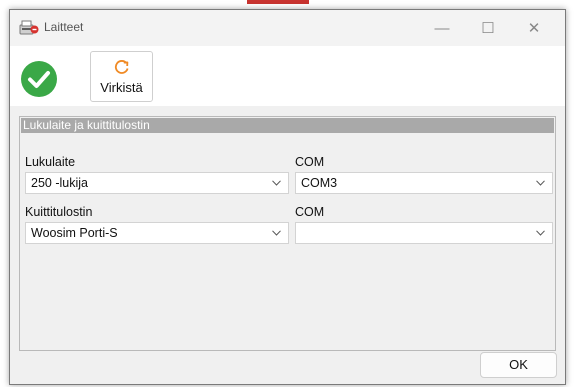 The height and width of the screenshot is (387, 574). What do you see at coordinates (287, 76) in the screenshot?
I see `toolbar: Virkistä` at bounding box center [287, 76].